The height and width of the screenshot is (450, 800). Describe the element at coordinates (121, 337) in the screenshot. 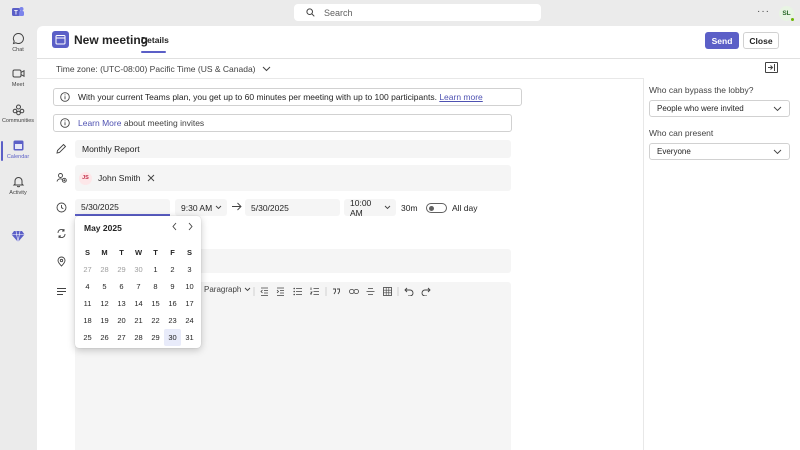

I see `calendar-day: 27` at that location.